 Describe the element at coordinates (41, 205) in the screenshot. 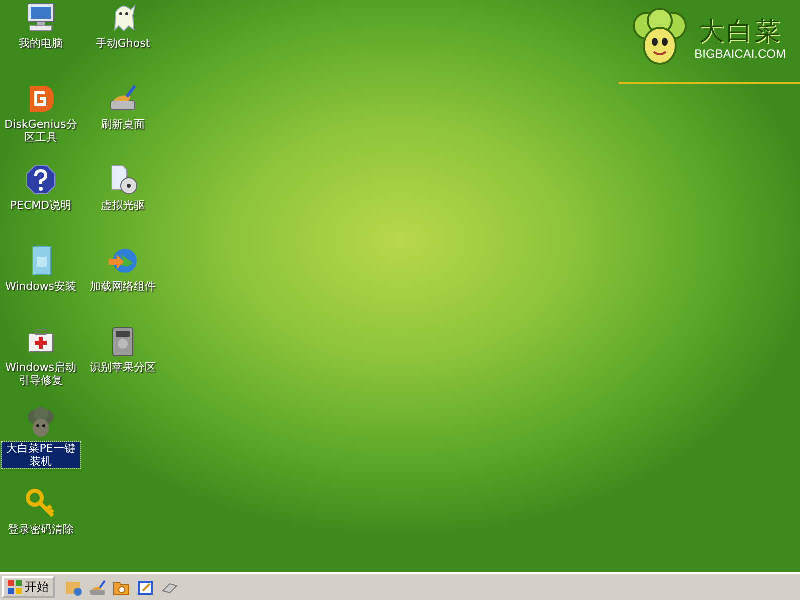

I see `icon-label: PECMD说明` at that location.